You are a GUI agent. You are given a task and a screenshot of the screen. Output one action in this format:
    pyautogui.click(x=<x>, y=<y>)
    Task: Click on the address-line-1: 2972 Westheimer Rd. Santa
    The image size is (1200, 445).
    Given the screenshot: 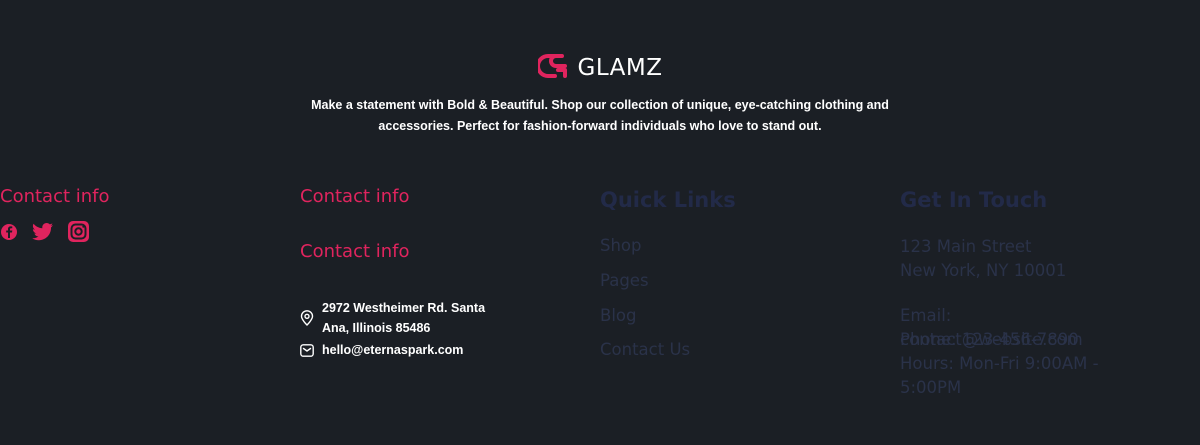 What is the action you would take?
    pyautogui.click(x=404, y=308)
    